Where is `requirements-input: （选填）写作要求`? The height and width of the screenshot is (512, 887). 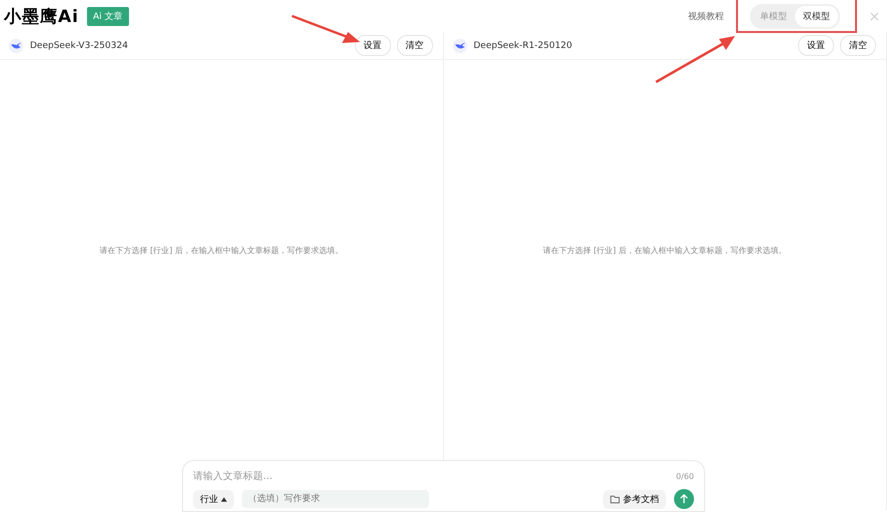 requirements-input: （选填）写作要求 is located at coordinates (335, 499).